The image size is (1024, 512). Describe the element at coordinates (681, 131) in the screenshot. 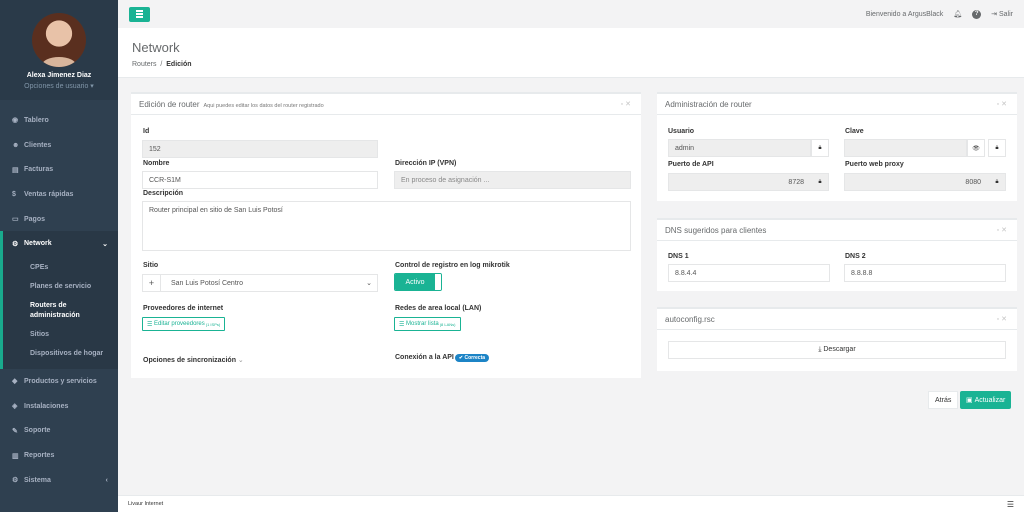

I see `user-label: Usuario` at that location.